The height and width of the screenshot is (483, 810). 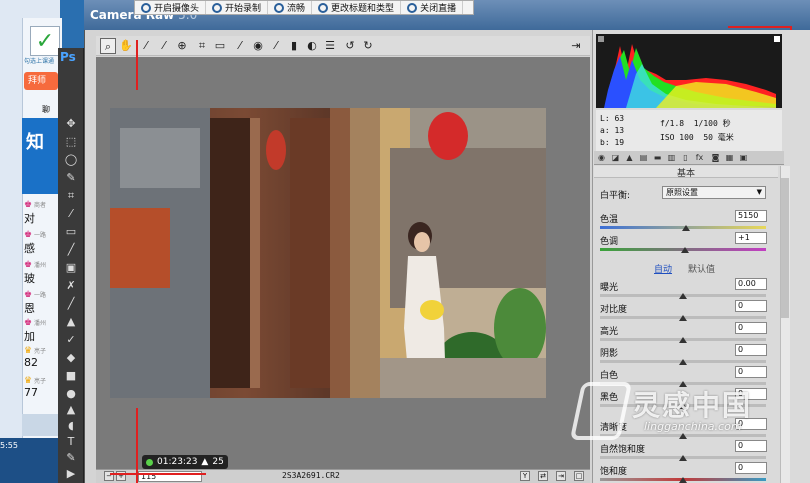 What do you see at coordinates (605, 142) in the screenshot?
I see `readout-b-label: b:` at bounding box center [605, 142].